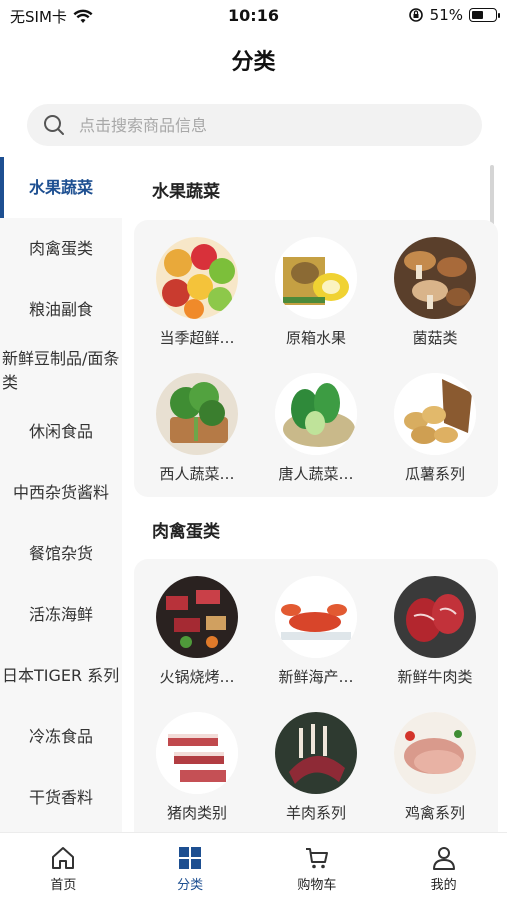 The image size is (507, 900). Describe the element at coordinates (443, 858) in the screenshot. I see `user-icon` at that location.